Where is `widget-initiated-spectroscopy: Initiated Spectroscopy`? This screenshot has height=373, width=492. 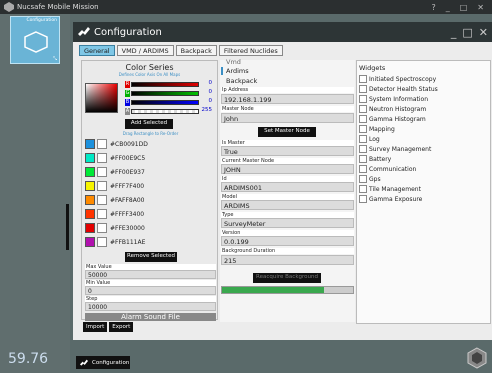 widget-initiated-spectroscopy: Initiated Spectroscopy is located at coordinates (397, 79).